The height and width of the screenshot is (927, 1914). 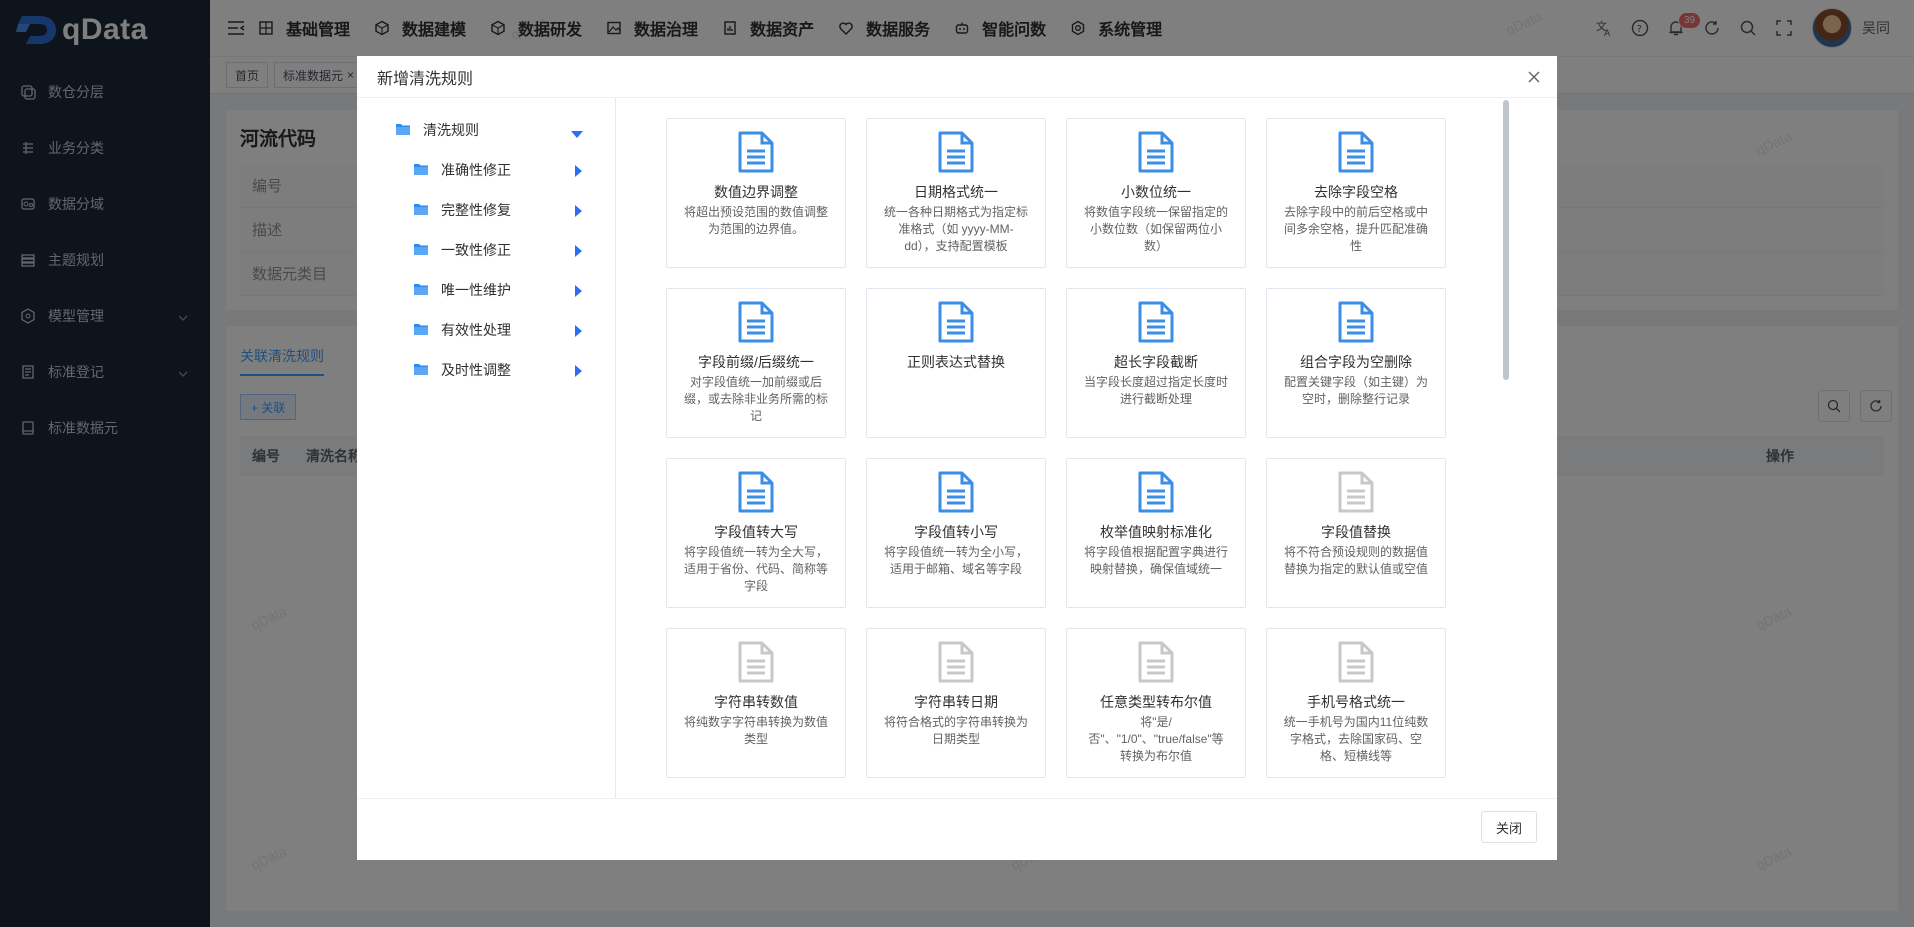 What do you see at coordinates (957, 77) in the screenshot?
I see `dialog-header: 新增清洗规则` at bounding box center [957, 77].